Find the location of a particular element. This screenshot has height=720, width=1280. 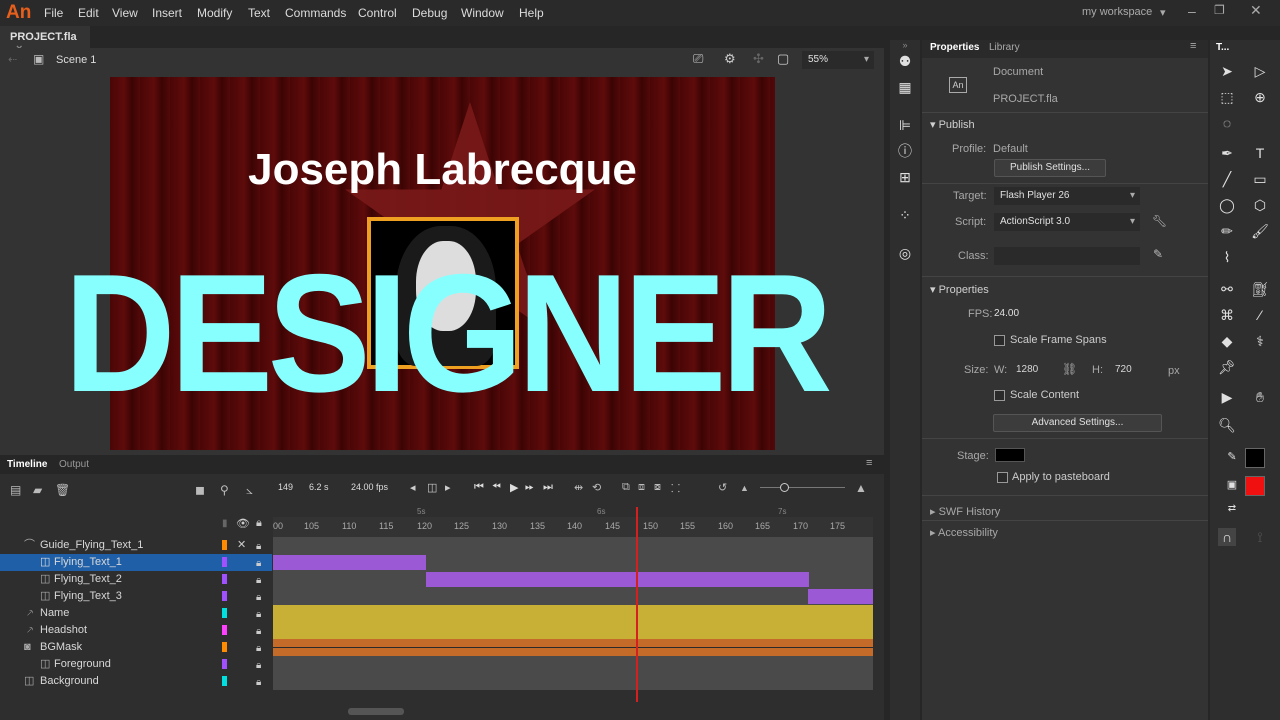

horizontal-scrollbar-thumb is located at coordinates (376, 711).